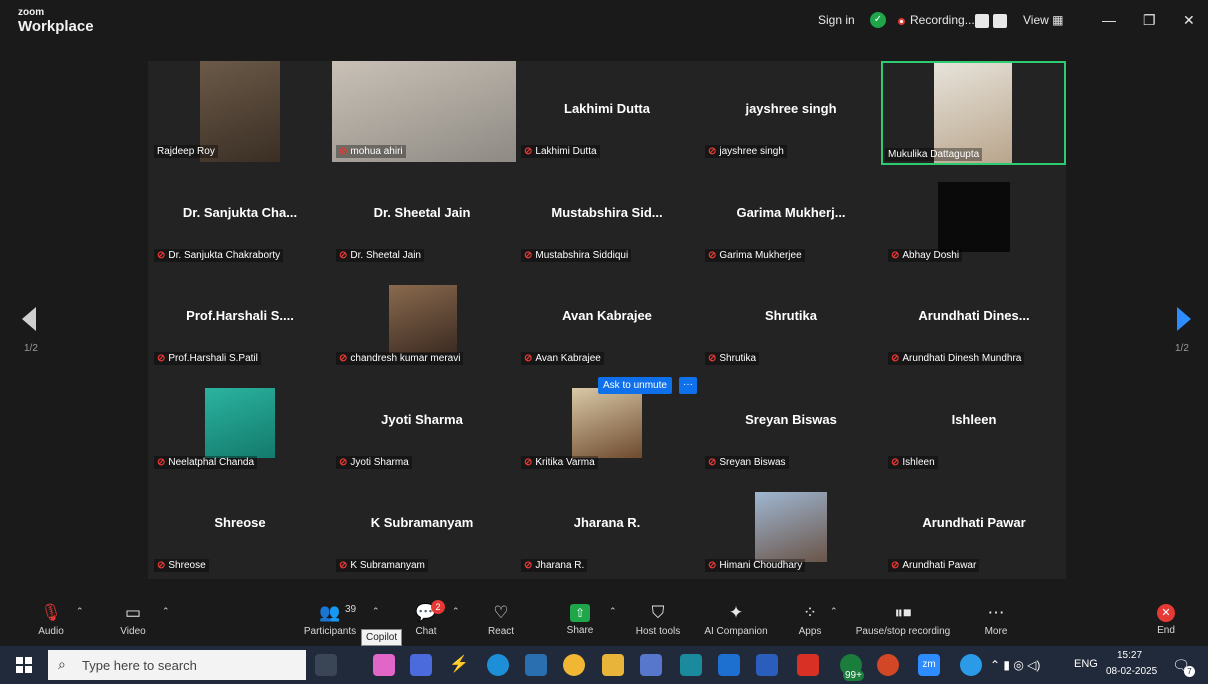 Image resolution: width=1208 pixels, height=684 pixels. Describe the element at coordinates (51, 631) in the screenshot. I see `audio-label: Audio` at that location.